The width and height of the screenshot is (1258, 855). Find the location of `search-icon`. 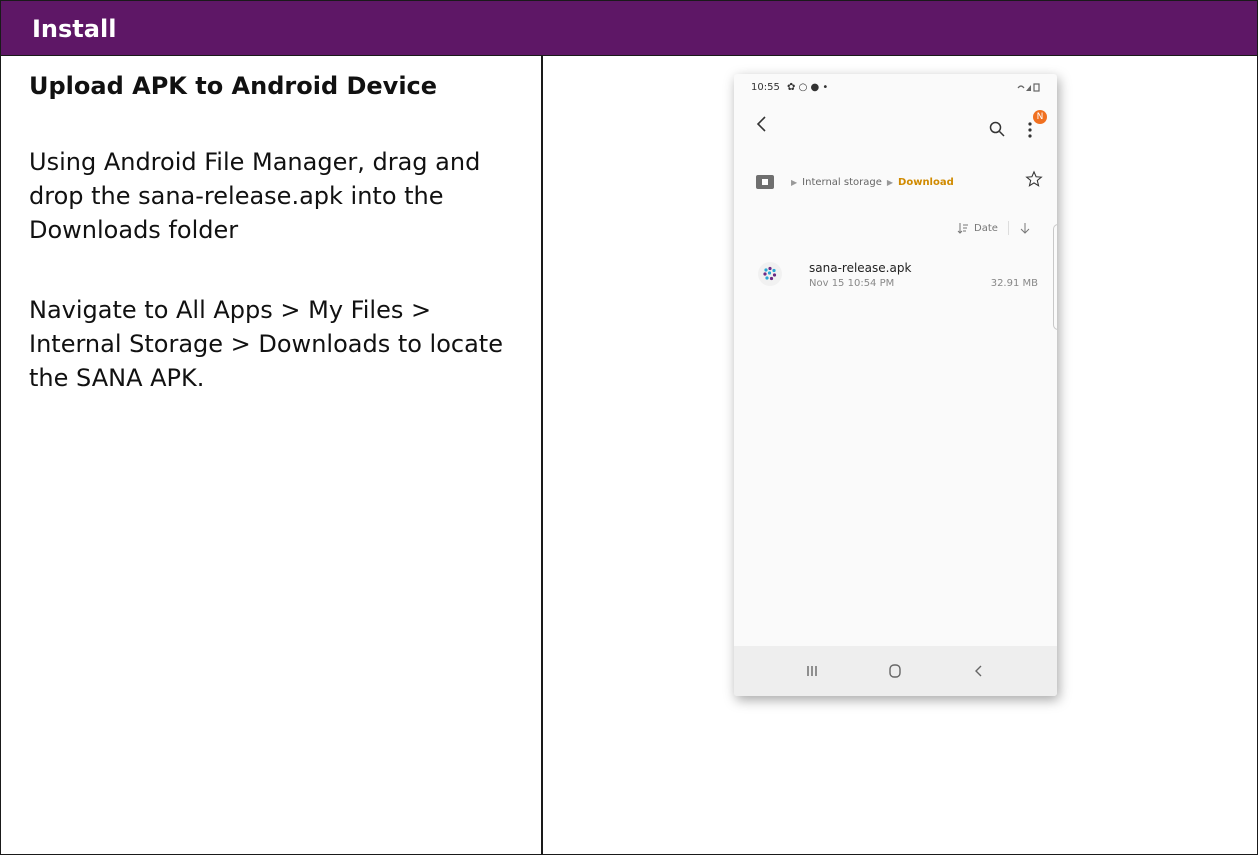

search-icon is located at coordinates (997, 129).